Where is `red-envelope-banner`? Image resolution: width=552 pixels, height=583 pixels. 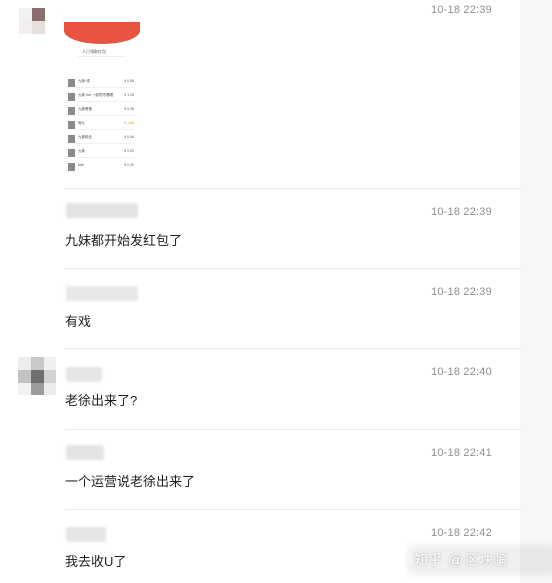 red-envelope-banner is located at coordinates (102, 33).